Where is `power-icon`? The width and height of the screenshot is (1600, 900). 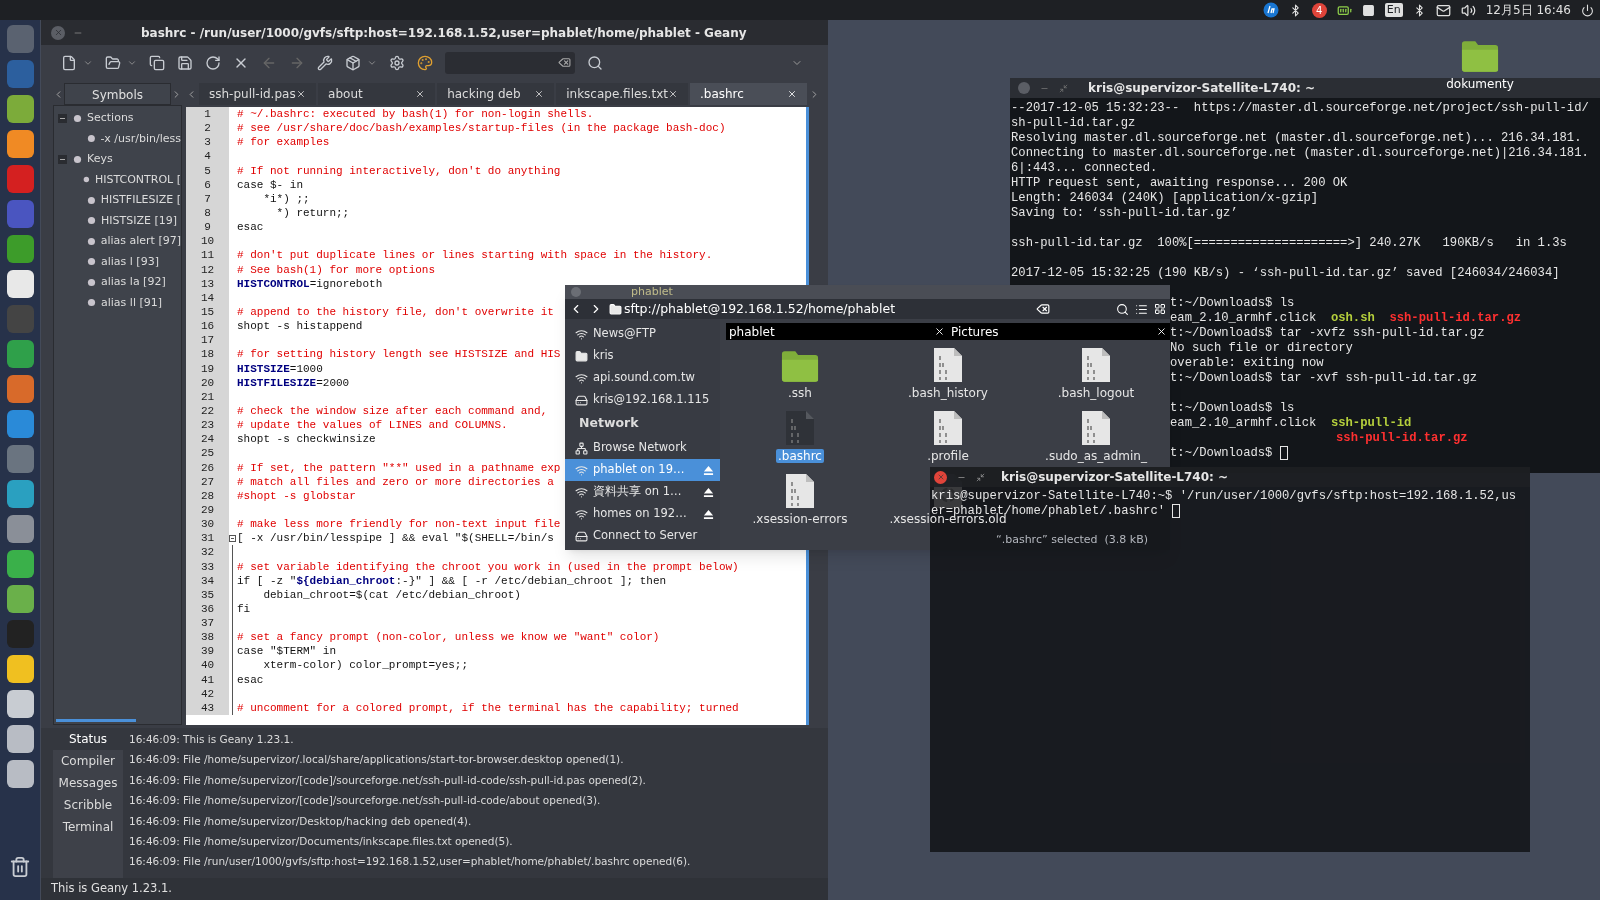
power-icon is located at coordinates (1587, 10).